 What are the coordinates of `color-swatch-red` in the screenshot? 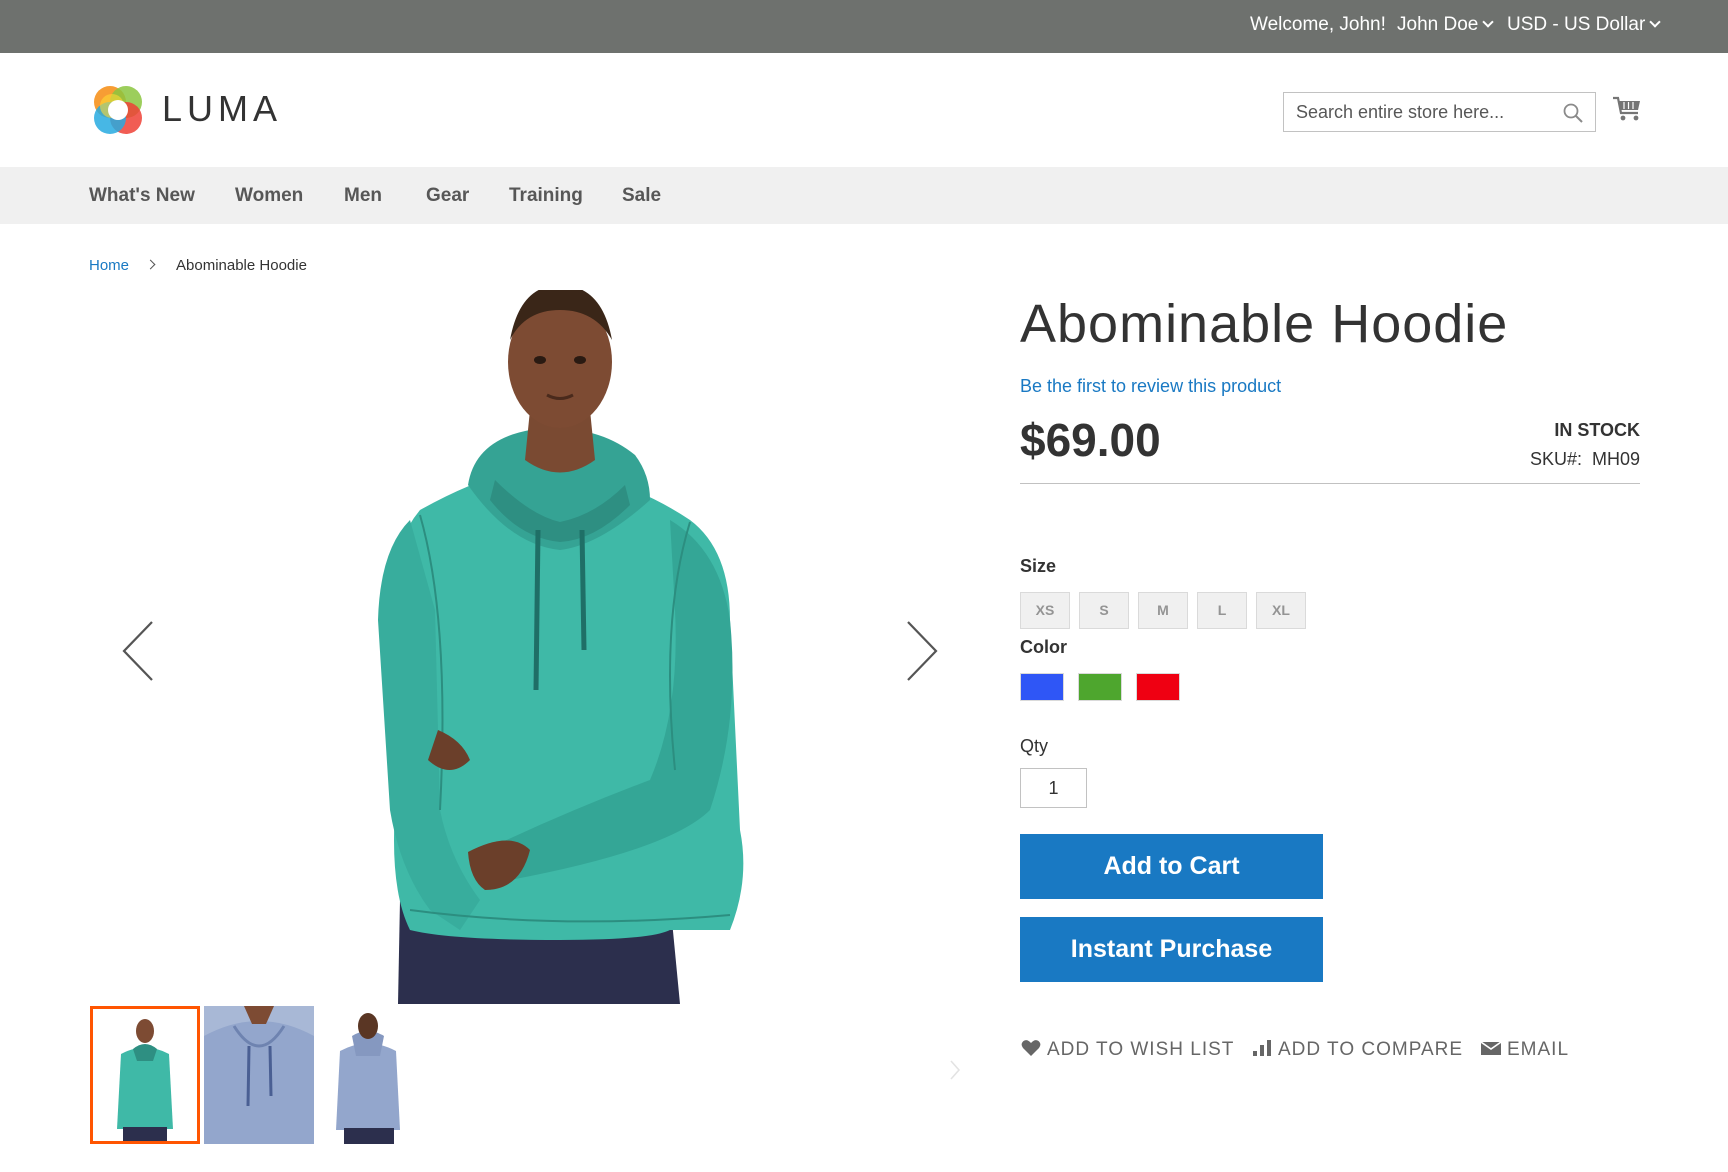 It's located at (1158, 687).